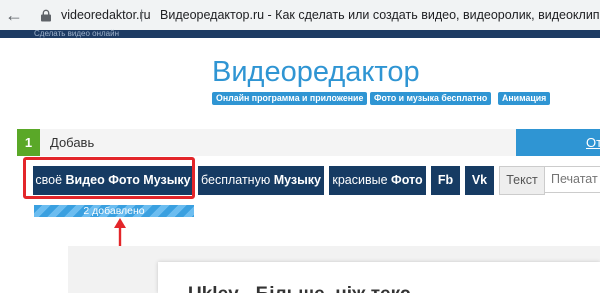 This screenshot has height=293, width=600. I want to click on button-bold-label: Fb, so click(445, 180).